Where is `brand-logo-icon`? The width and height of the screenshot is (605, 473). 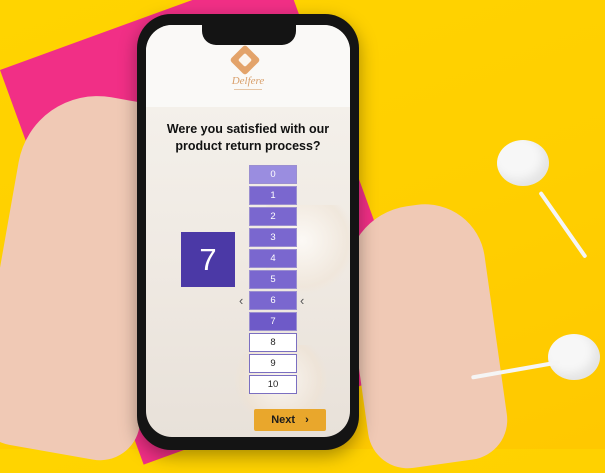
brand-logo-icon is located at coordinates (245, 60).